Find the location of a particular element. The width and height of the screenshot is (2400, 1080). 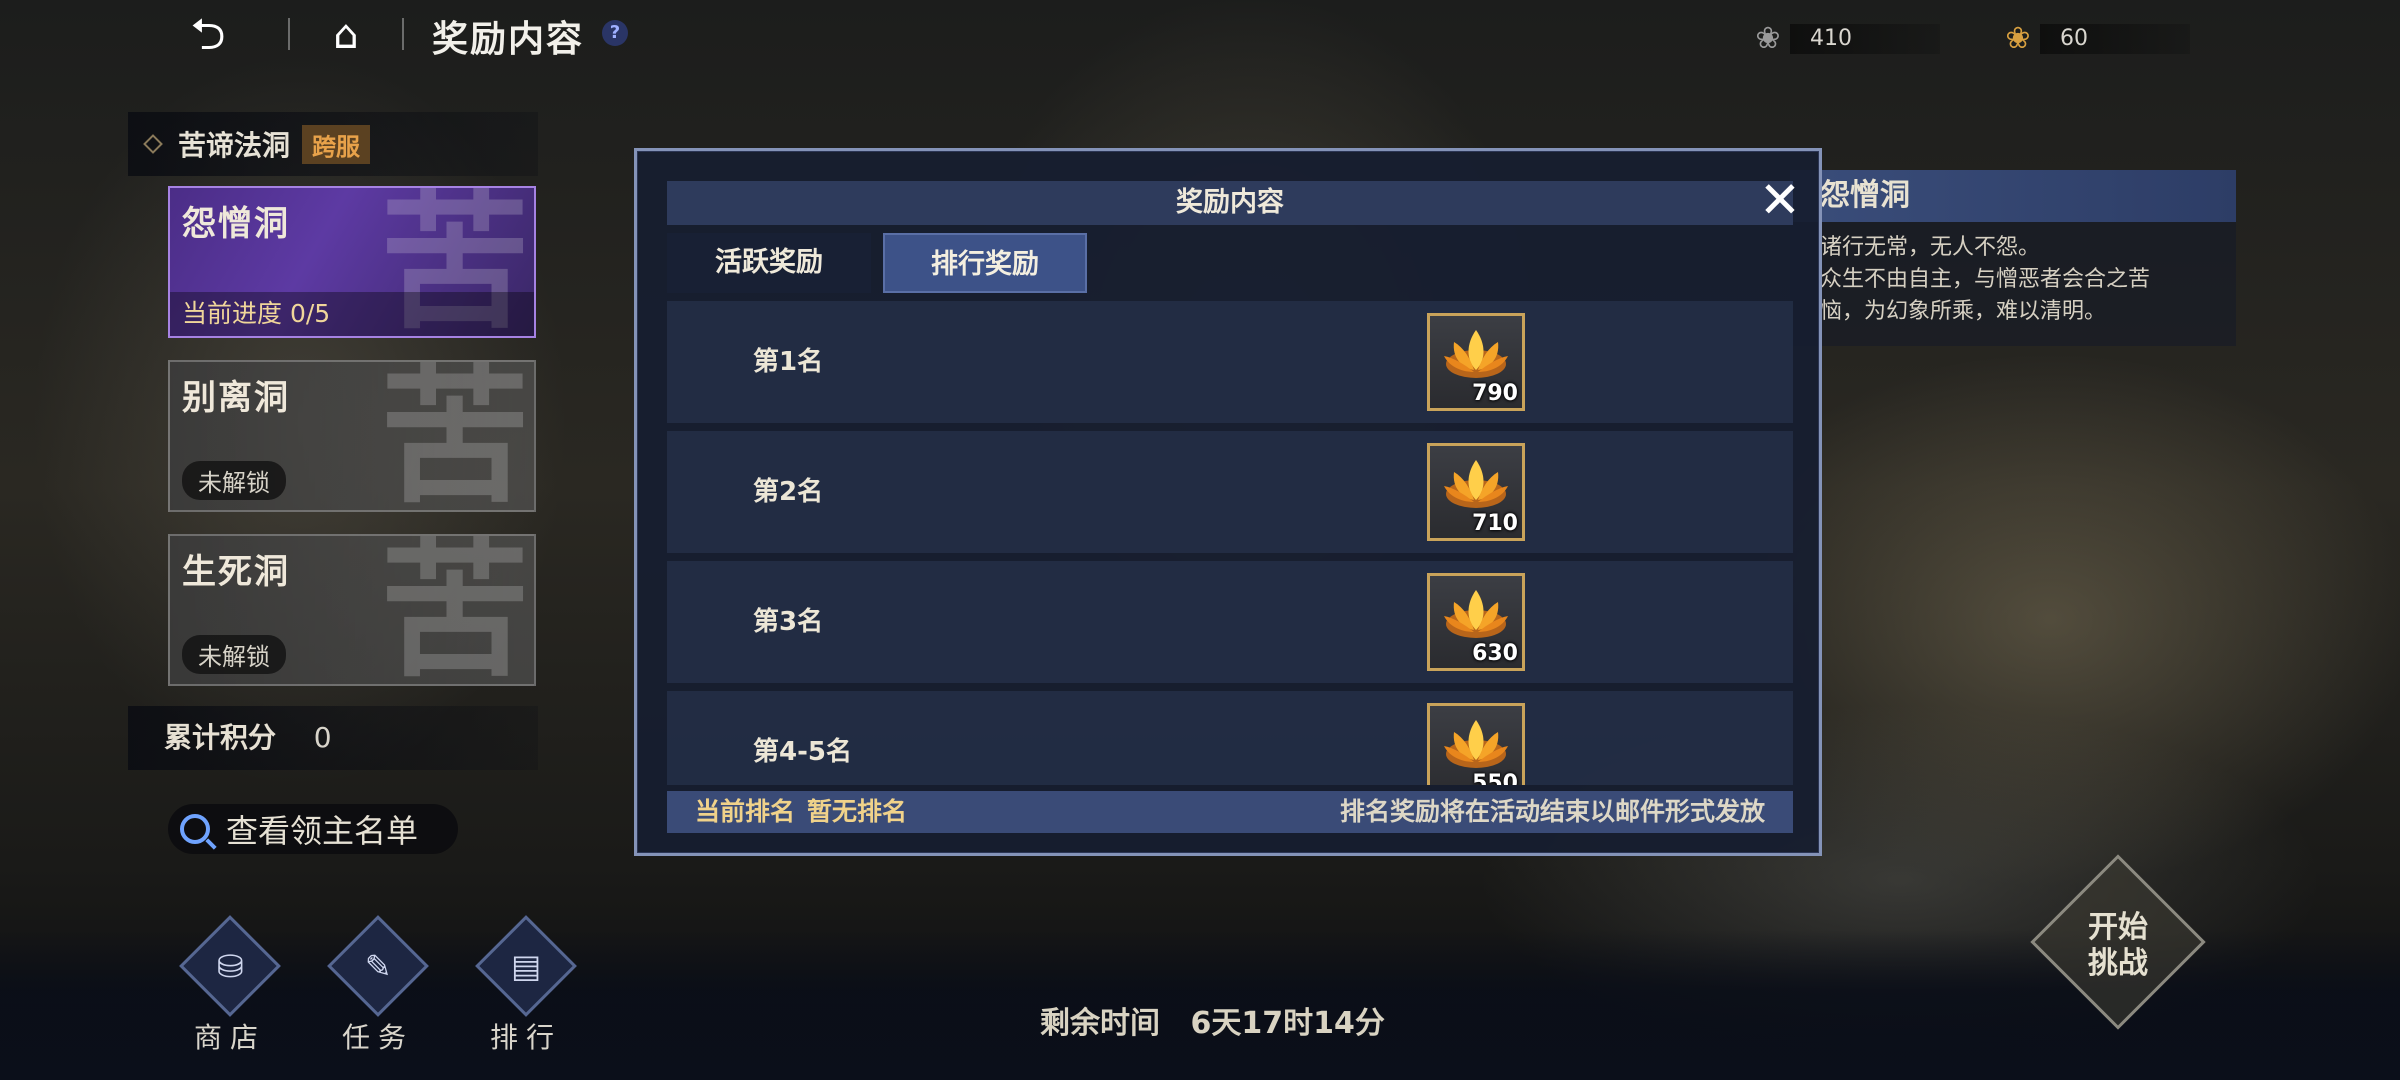

remaining-label: 剩余时间 is located at coordinates (1100, 1023).